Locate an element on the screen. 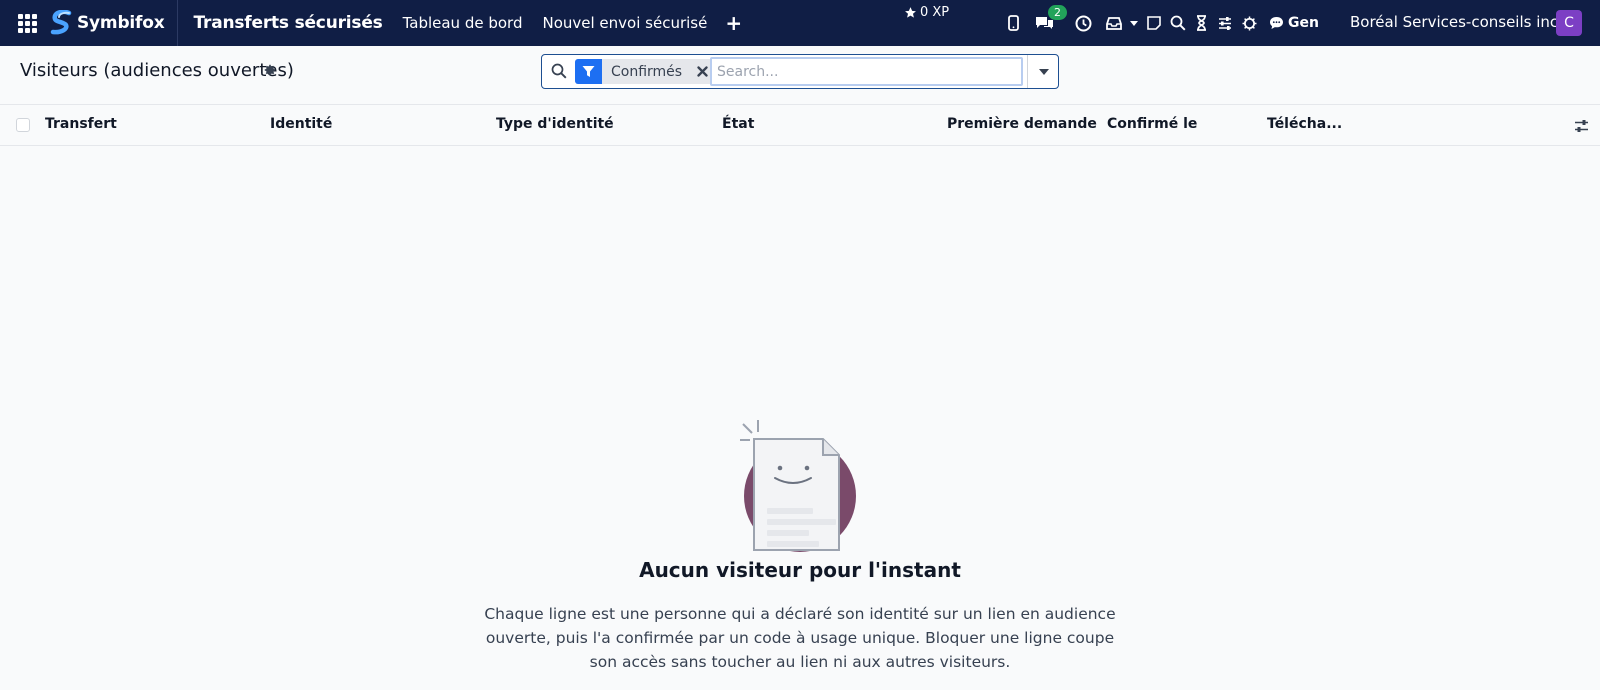  chat-icon: 2 is located at coordinates (1050, 19).